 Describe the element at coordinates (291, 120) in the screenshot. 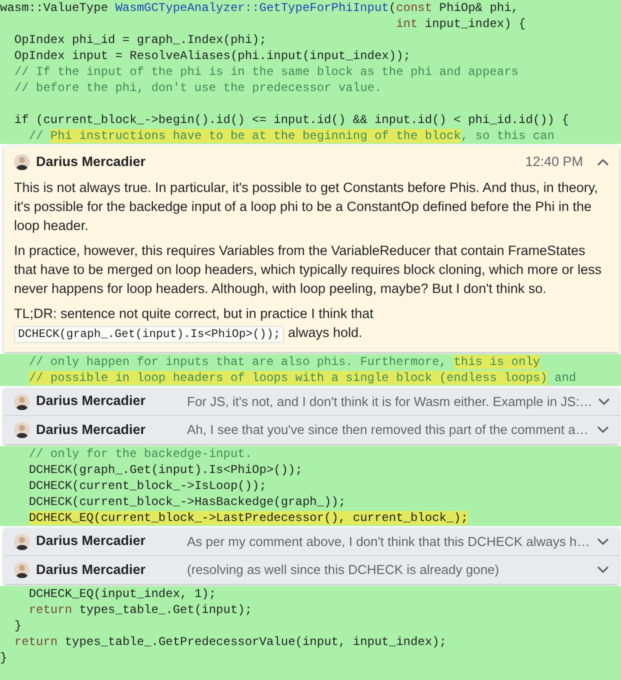

I see `code-line: if (current_block_->begin().id() <= input.id() && input.id() < phi_id.id()) {` at that location.